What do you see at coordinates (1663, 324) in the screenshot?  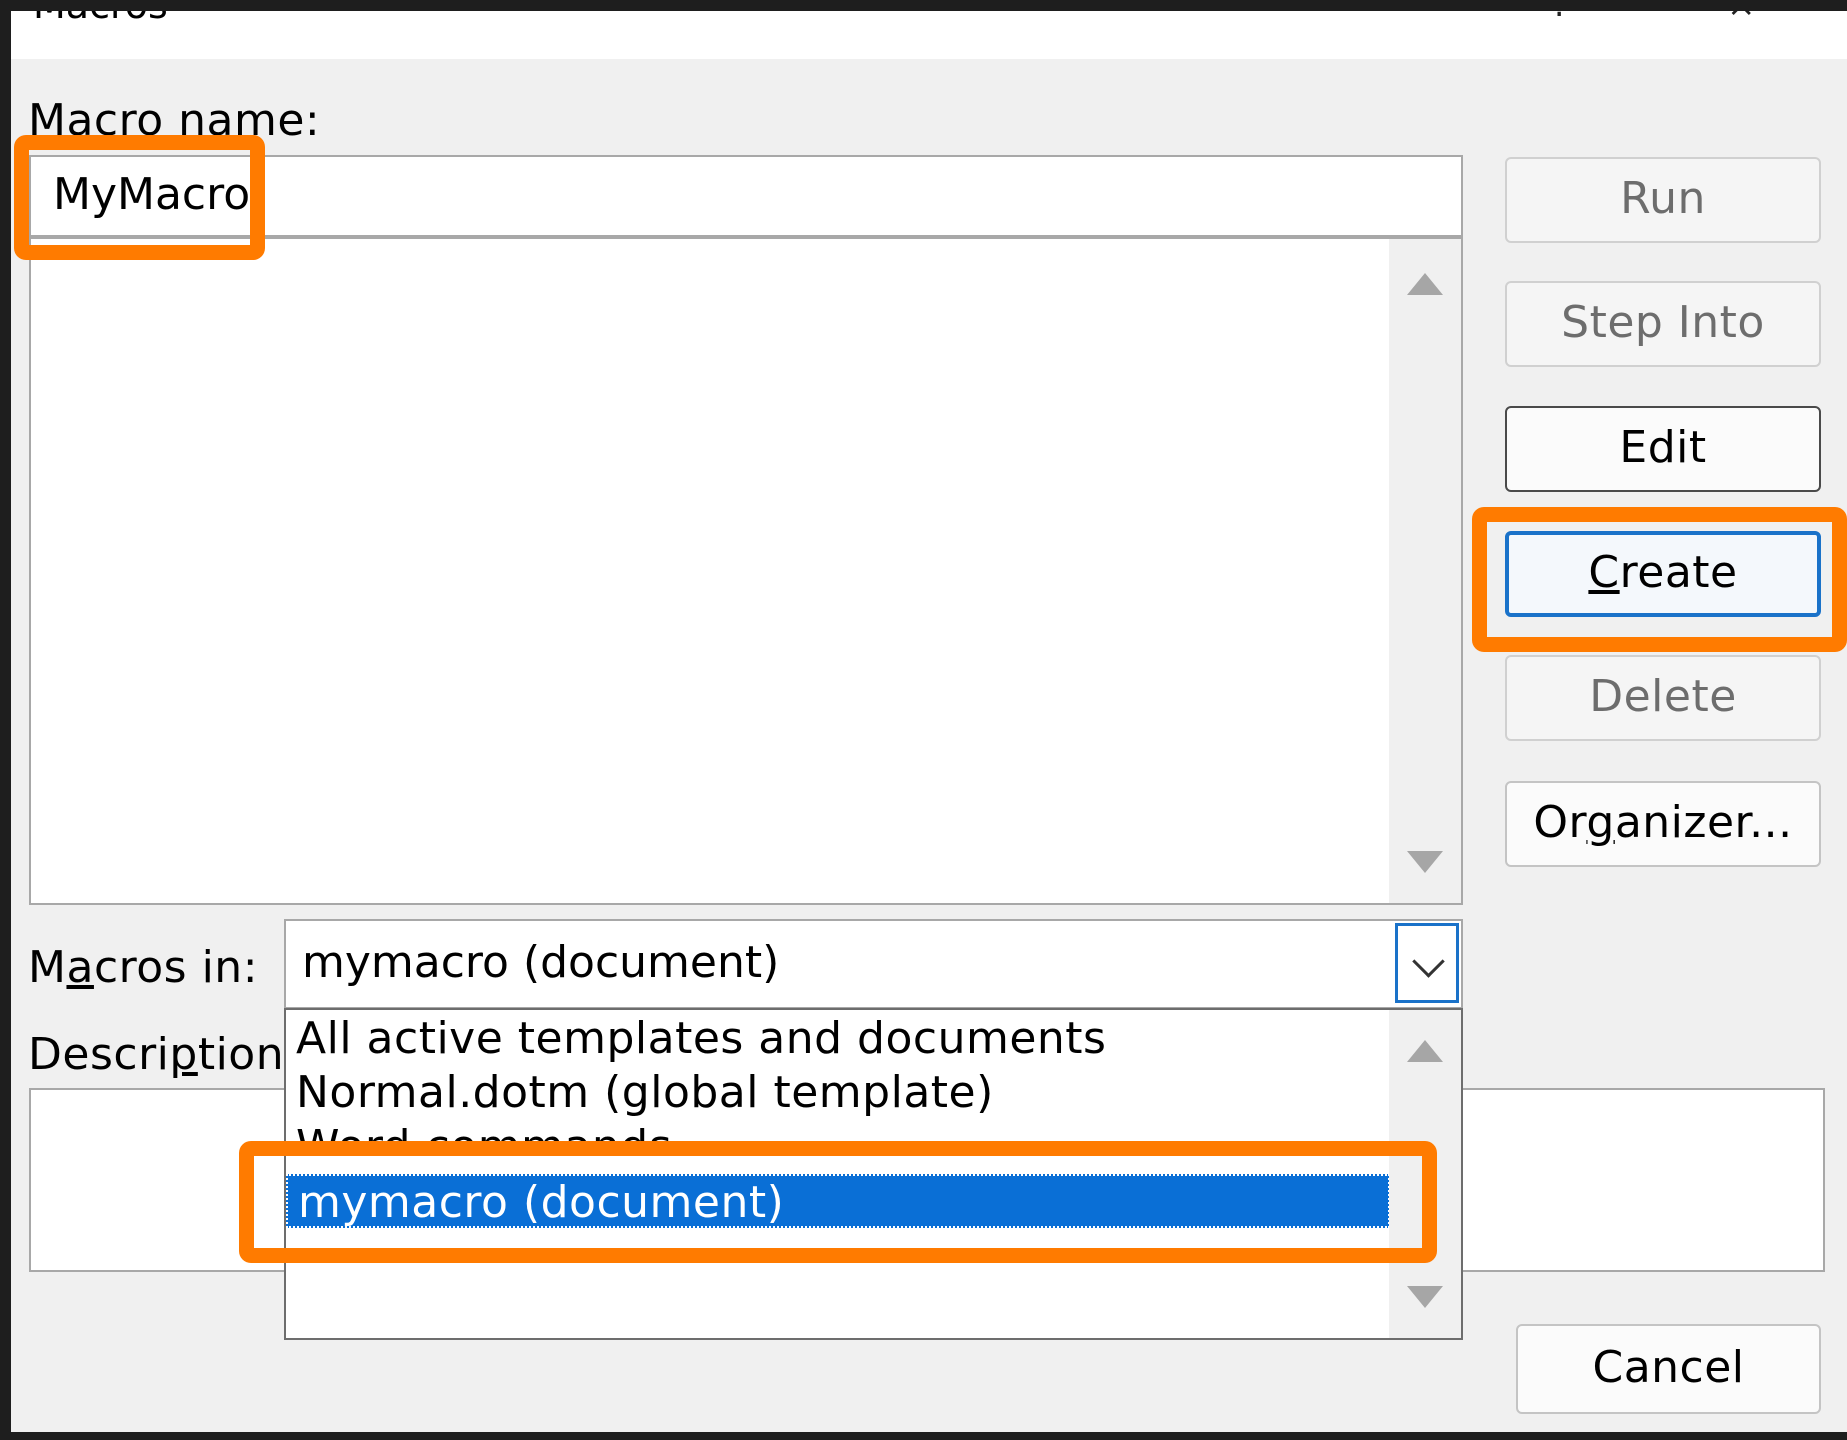 I see `step-into-button: Step Into` at bounding box center [1663, 324].